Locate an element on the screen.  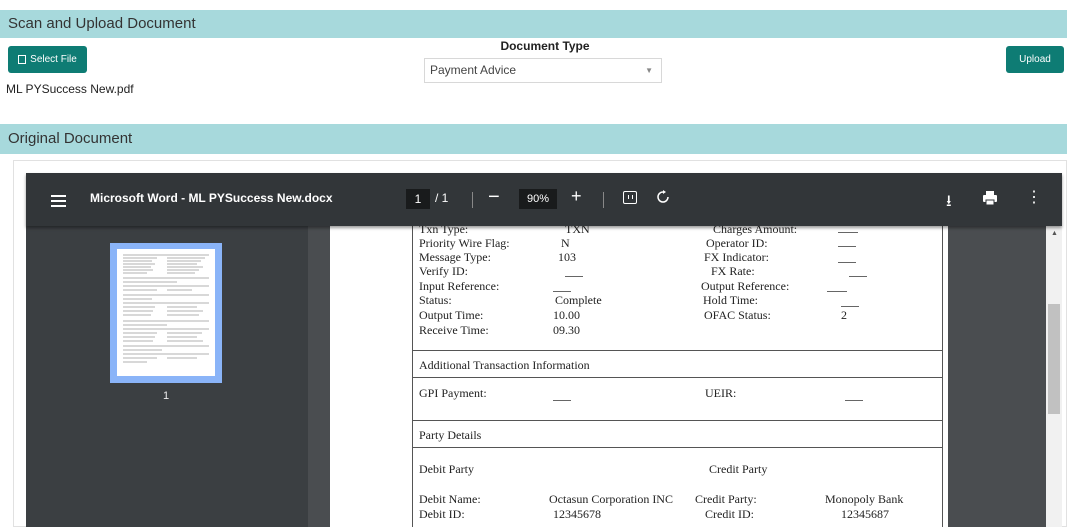
section-title: Scan and Upload Document is located at coordinates (102, 23).